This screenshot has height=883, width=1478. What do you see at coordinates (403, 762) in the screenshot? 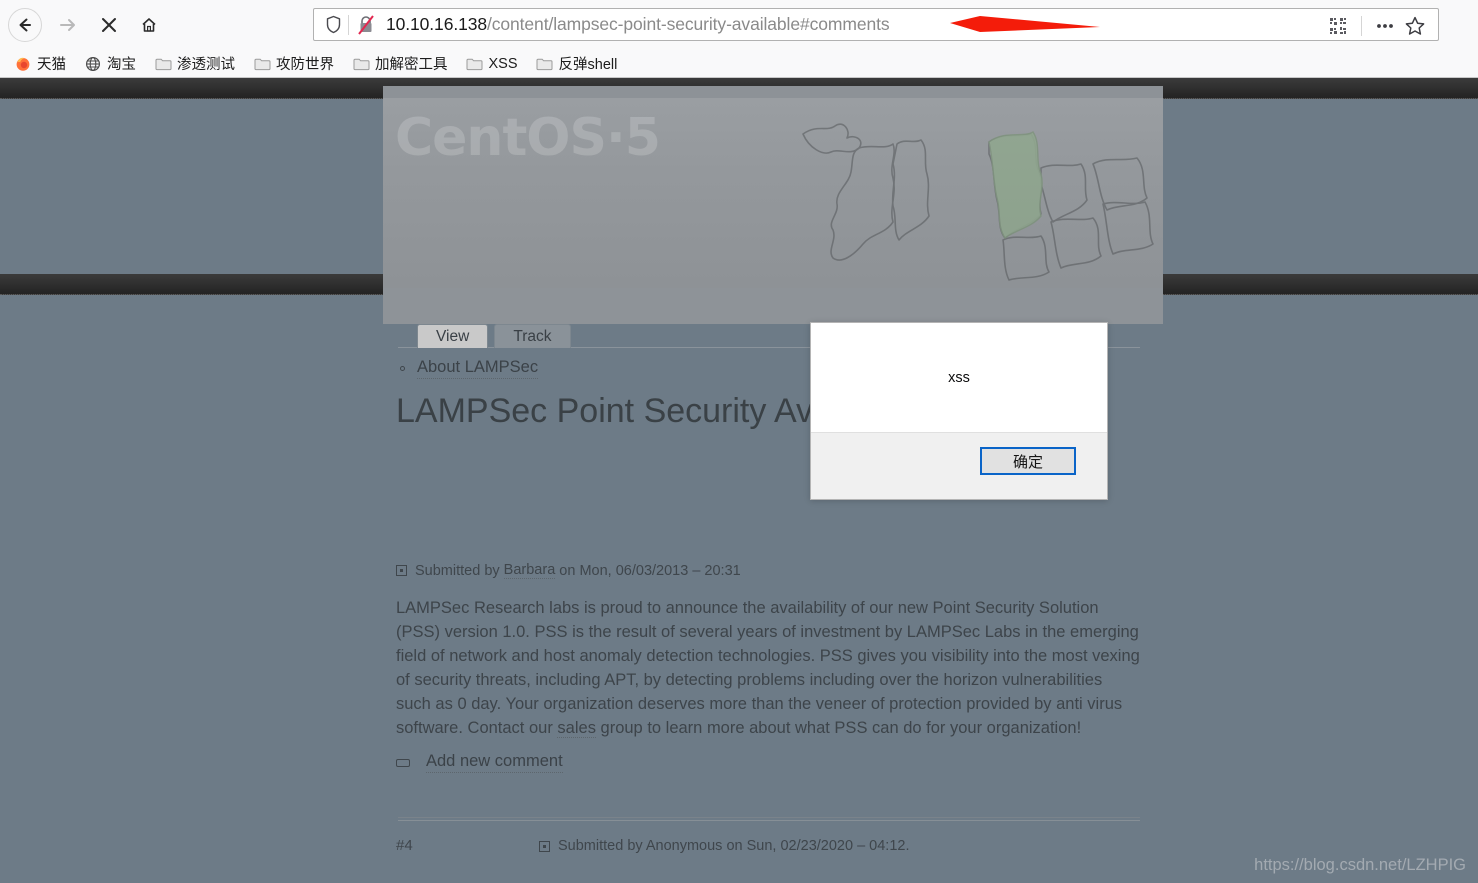
I see `comment-bubble-icon` at bounding box center [403, 762].